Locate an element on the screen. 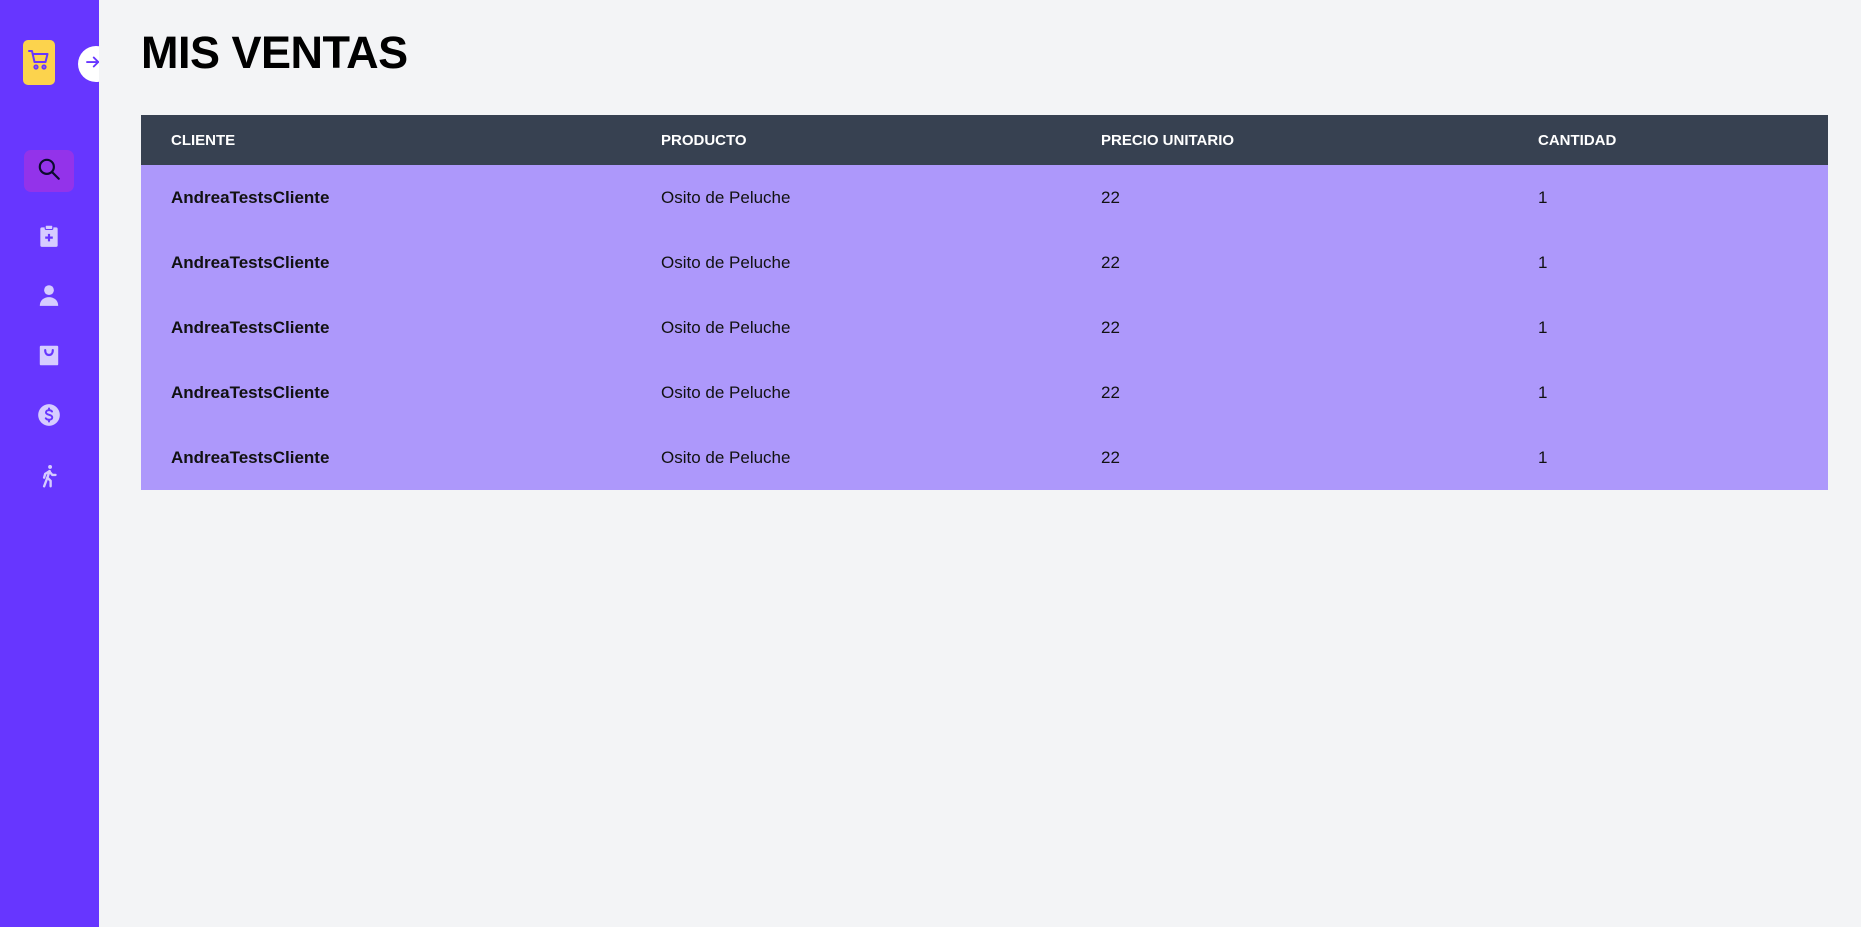  sidebar-item-sales is located at coordinates (49, 417).